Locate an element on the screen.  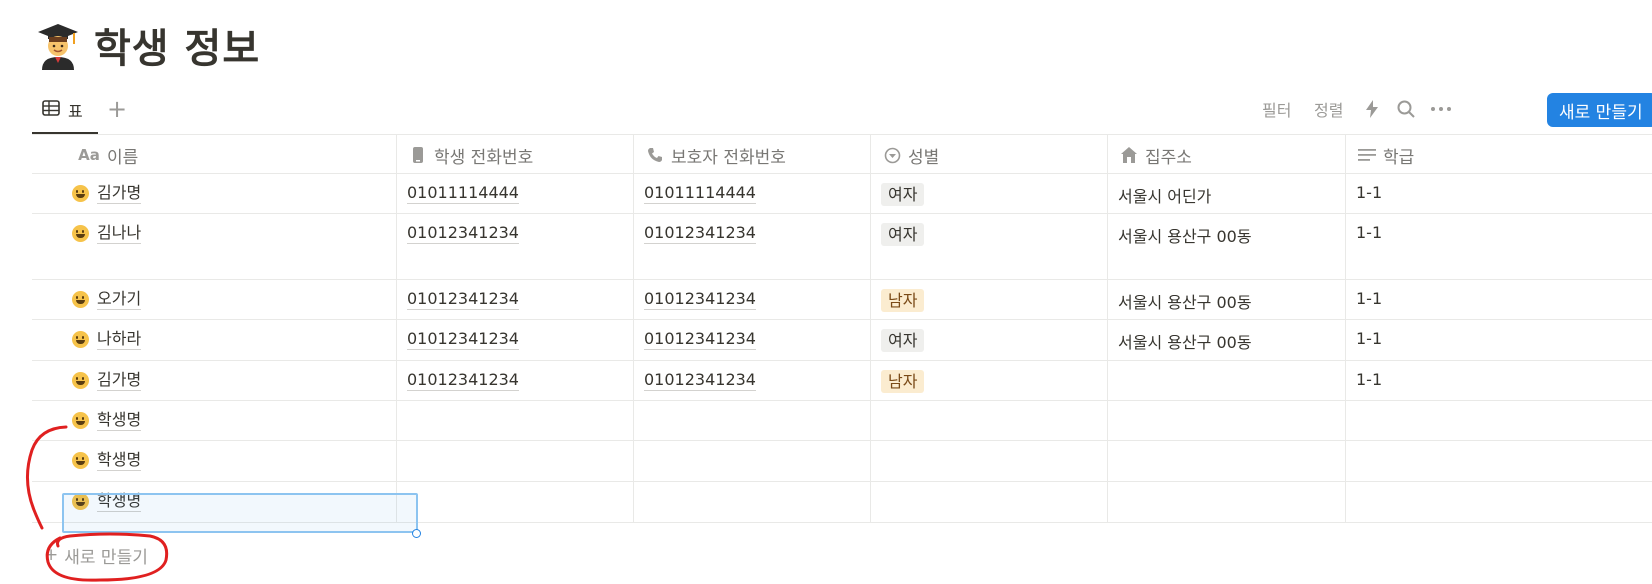
select-icon is located at coordinates (892, 155).